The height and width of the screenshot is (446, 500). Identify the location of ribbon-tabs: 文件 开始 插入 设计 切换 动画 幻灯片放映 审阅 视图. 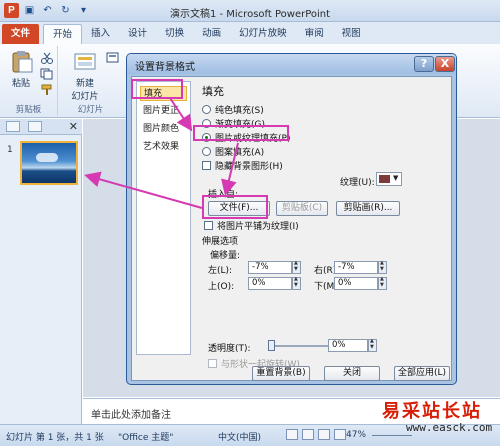
(250, 33).